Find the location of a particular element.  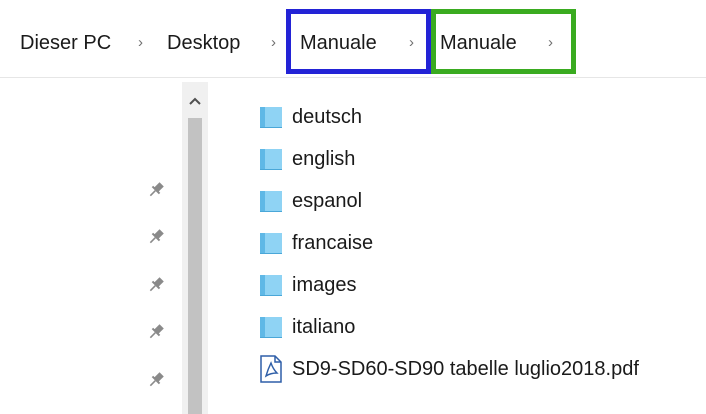

breadcrumb-item-desktop: Desktop is located at coordinates (203, 43).